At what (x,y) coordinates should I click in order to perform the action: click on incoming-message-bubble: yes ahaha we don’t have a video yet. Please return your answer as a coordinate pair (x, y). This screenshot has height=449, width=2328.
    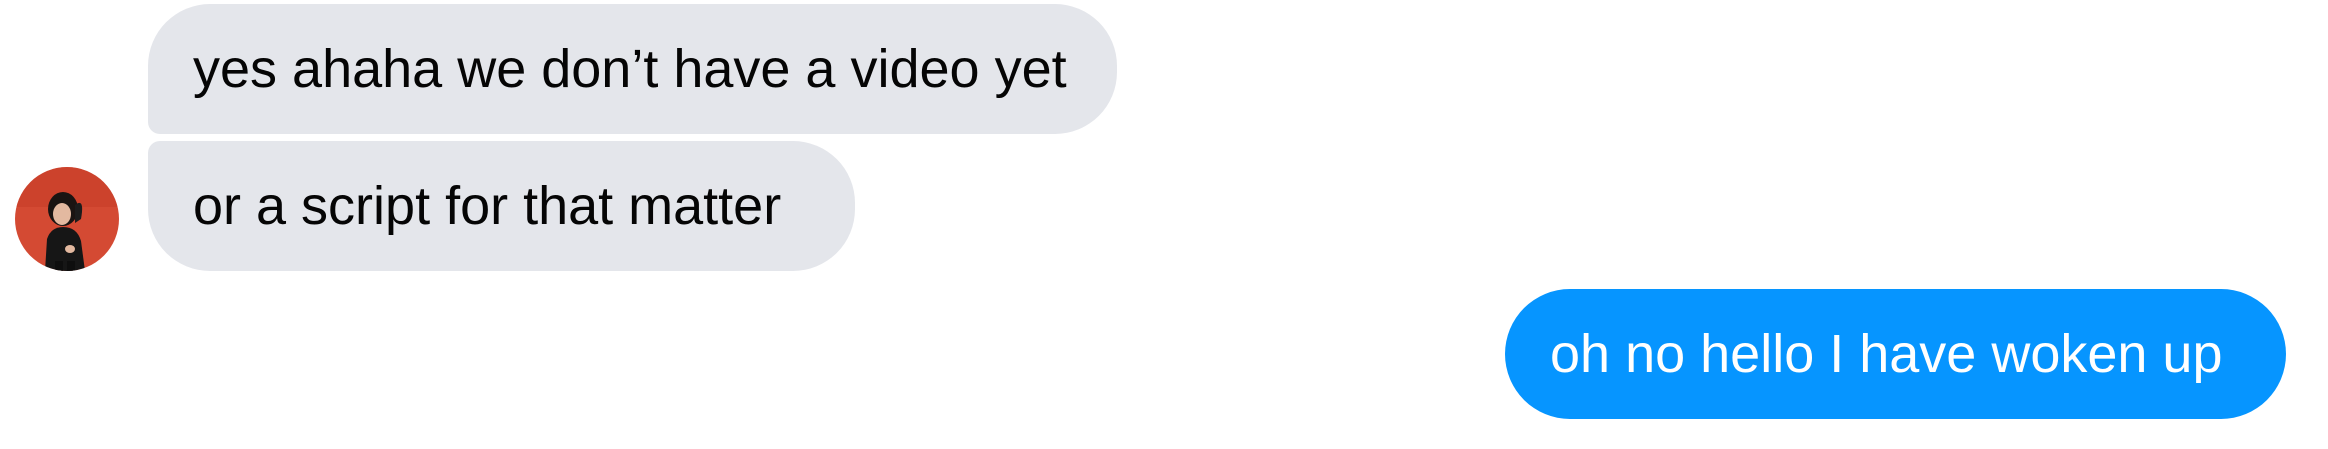
    Looking at the image, I should click on (632, 69).